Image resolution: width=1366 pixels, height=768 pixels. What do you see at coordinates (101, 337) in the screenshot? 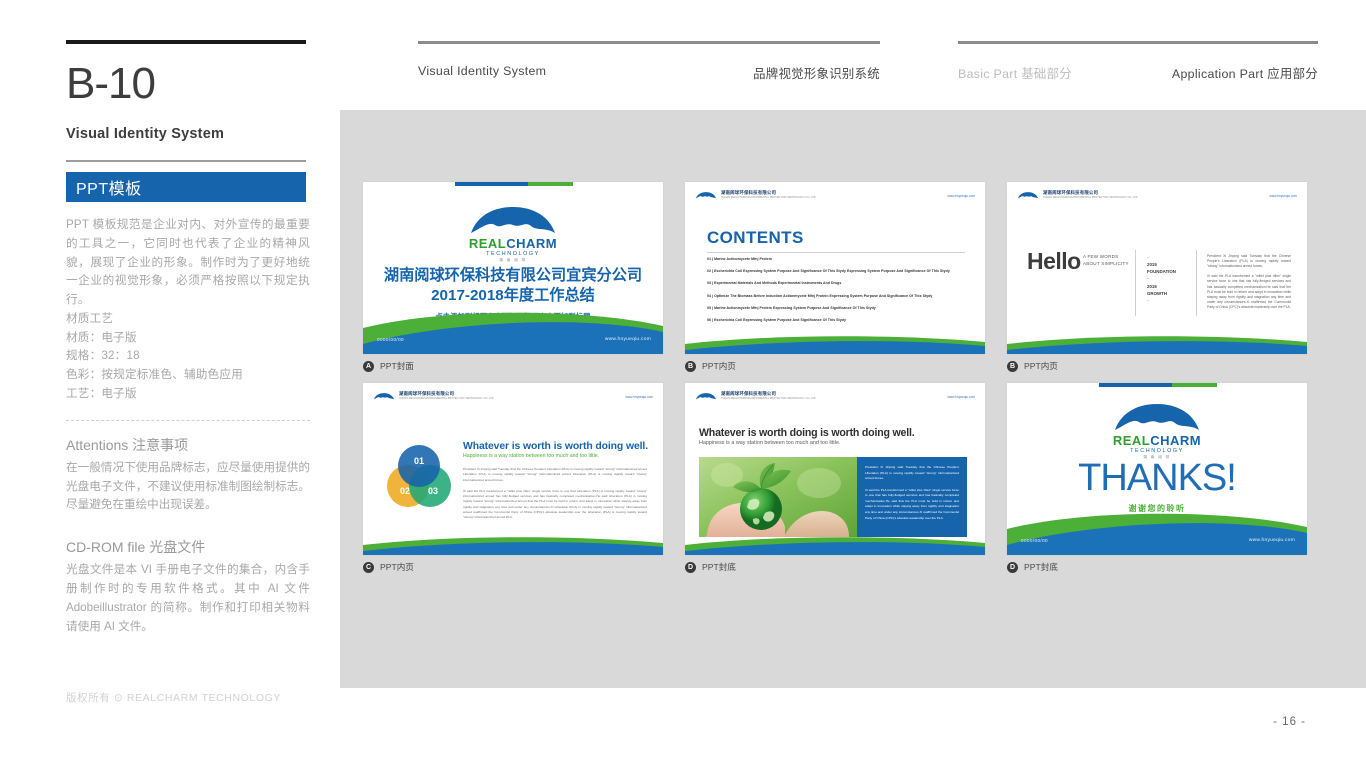
I see `spec-line-1: 材质：电子版` at bounding box center [101, 337].